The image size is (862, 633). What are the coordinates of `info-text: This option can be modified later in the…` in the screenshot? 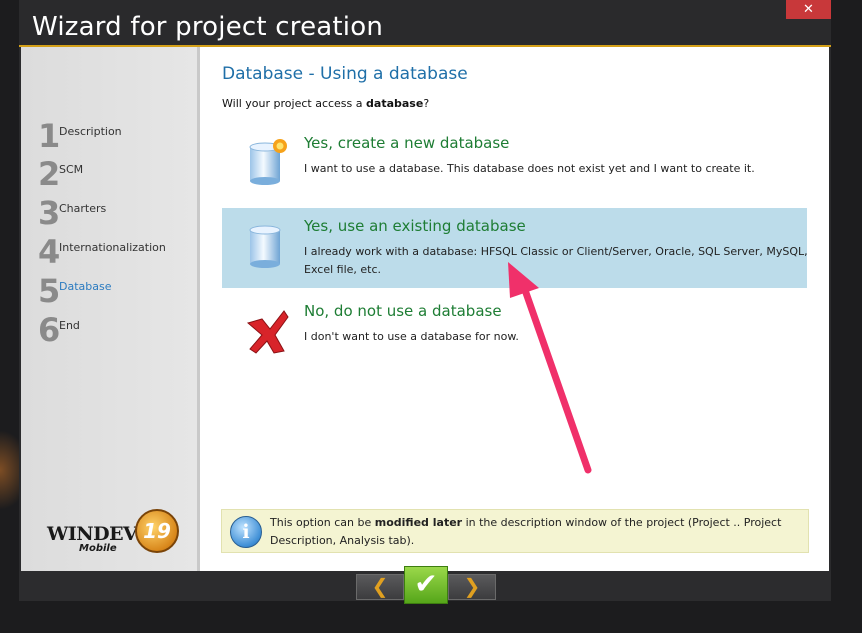 It's located at (537, 532).